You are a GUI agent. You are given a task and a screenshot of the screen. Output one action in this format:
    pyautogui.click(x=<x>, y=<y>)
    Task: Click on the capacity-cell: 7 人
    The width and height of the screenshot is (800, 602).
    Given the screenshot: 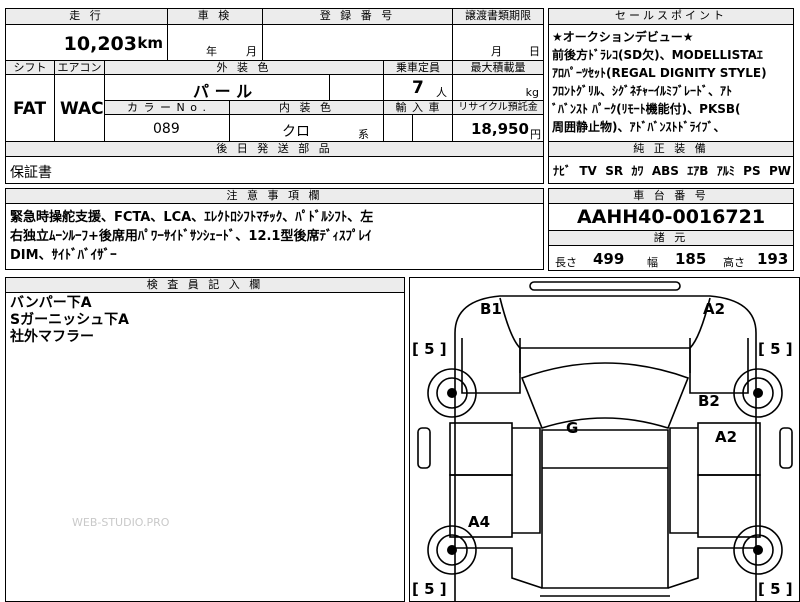 What is the action you would take?
    pyautogui.click(x=418, y=87)
    